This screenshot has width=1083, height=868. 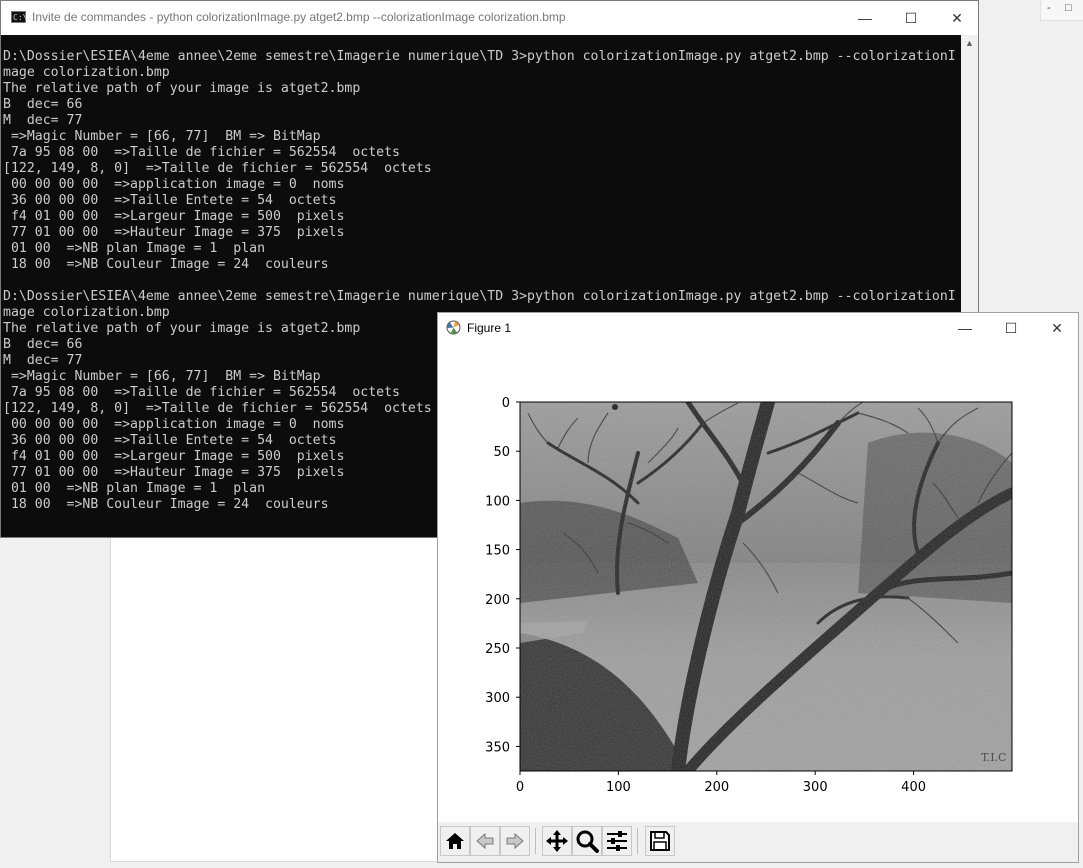 I want to click on home-button, so click(x=455, y=841).